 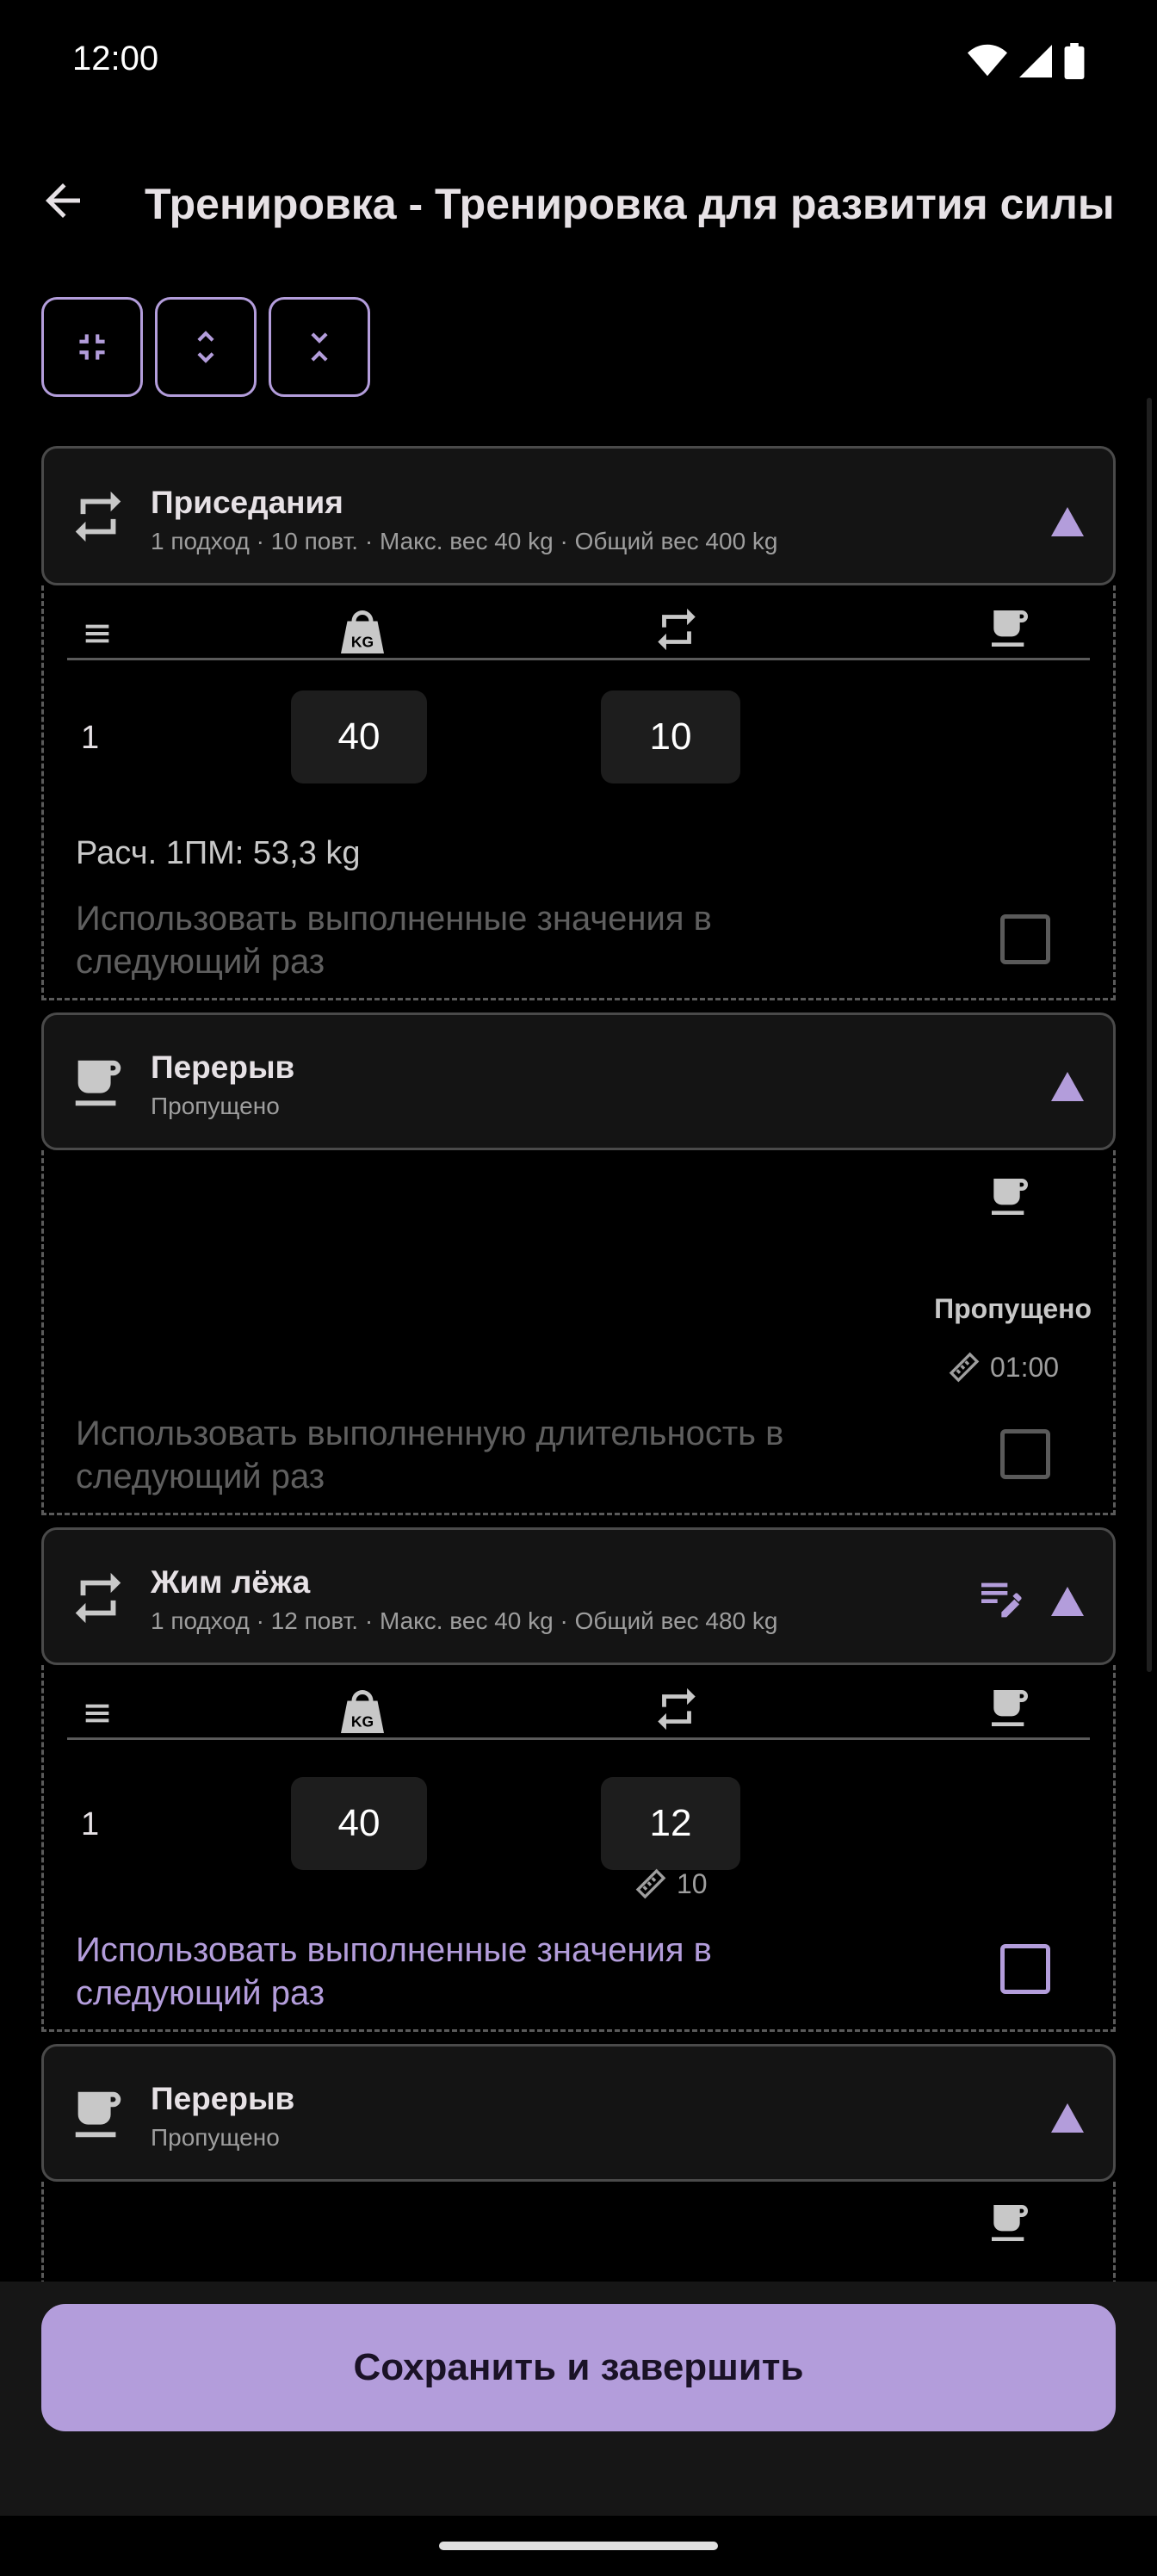 I want to click on scrollbar, so click(x=1150, y=1035).